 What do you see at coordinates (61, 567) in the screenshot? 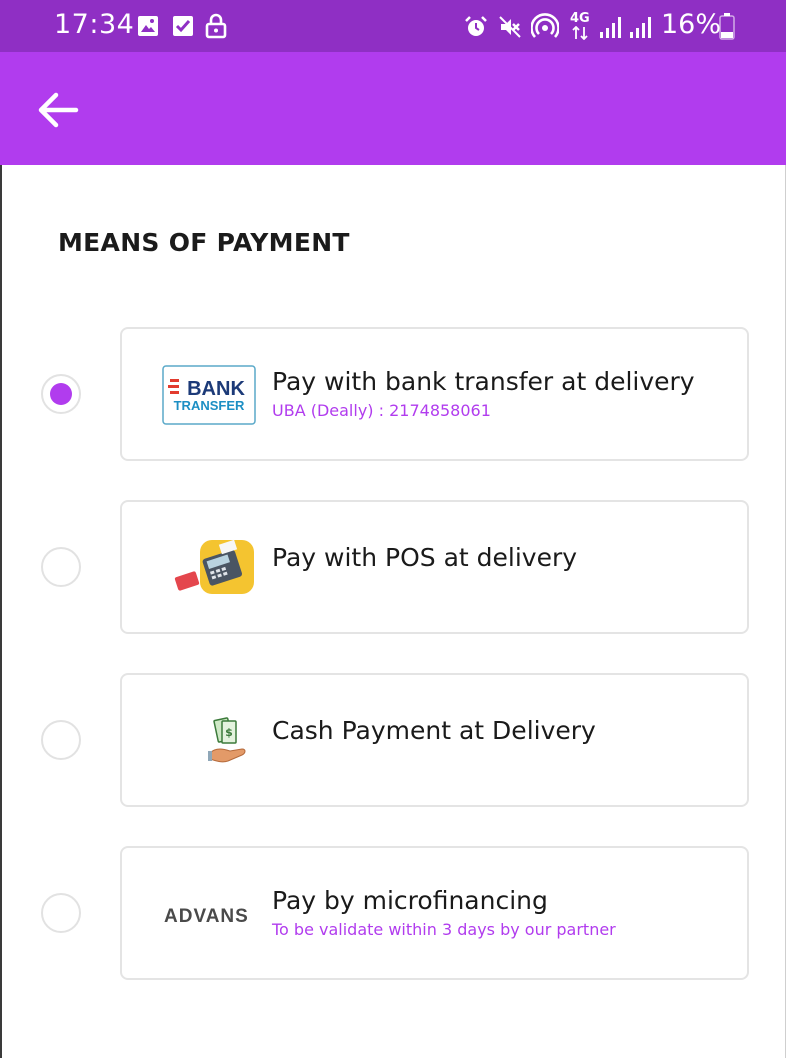
I see `radio-pos` at bounding box center [61, 567].